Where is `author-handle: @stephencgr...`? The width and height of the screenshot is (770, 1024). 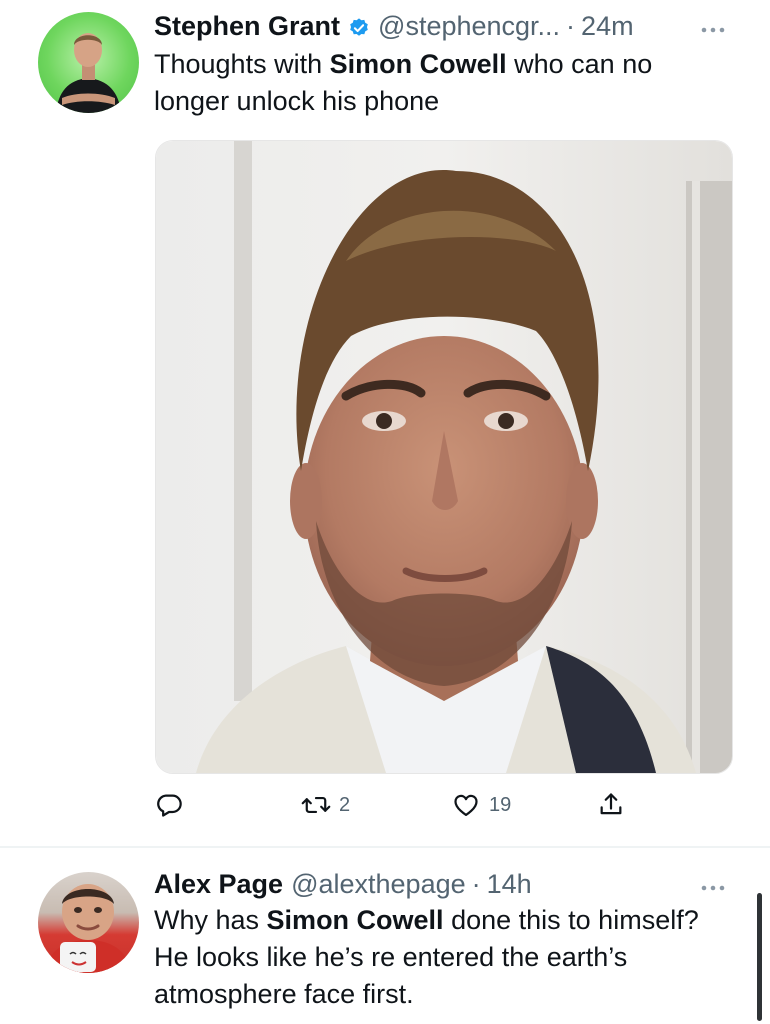 author-handle: @stephencgr... is located at coordinates (469, 26).